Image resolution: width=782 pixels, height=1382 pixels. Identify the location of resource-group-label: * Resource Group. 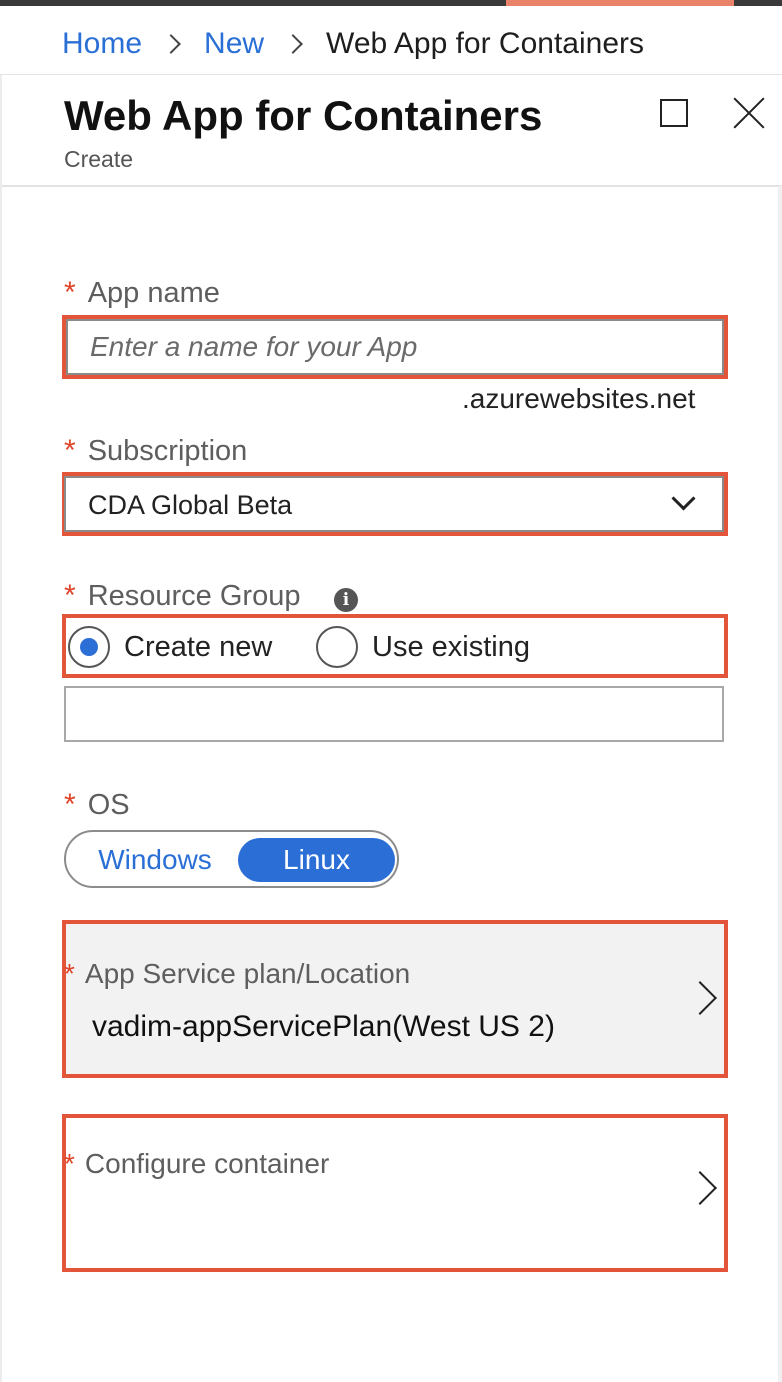
(182, 596).